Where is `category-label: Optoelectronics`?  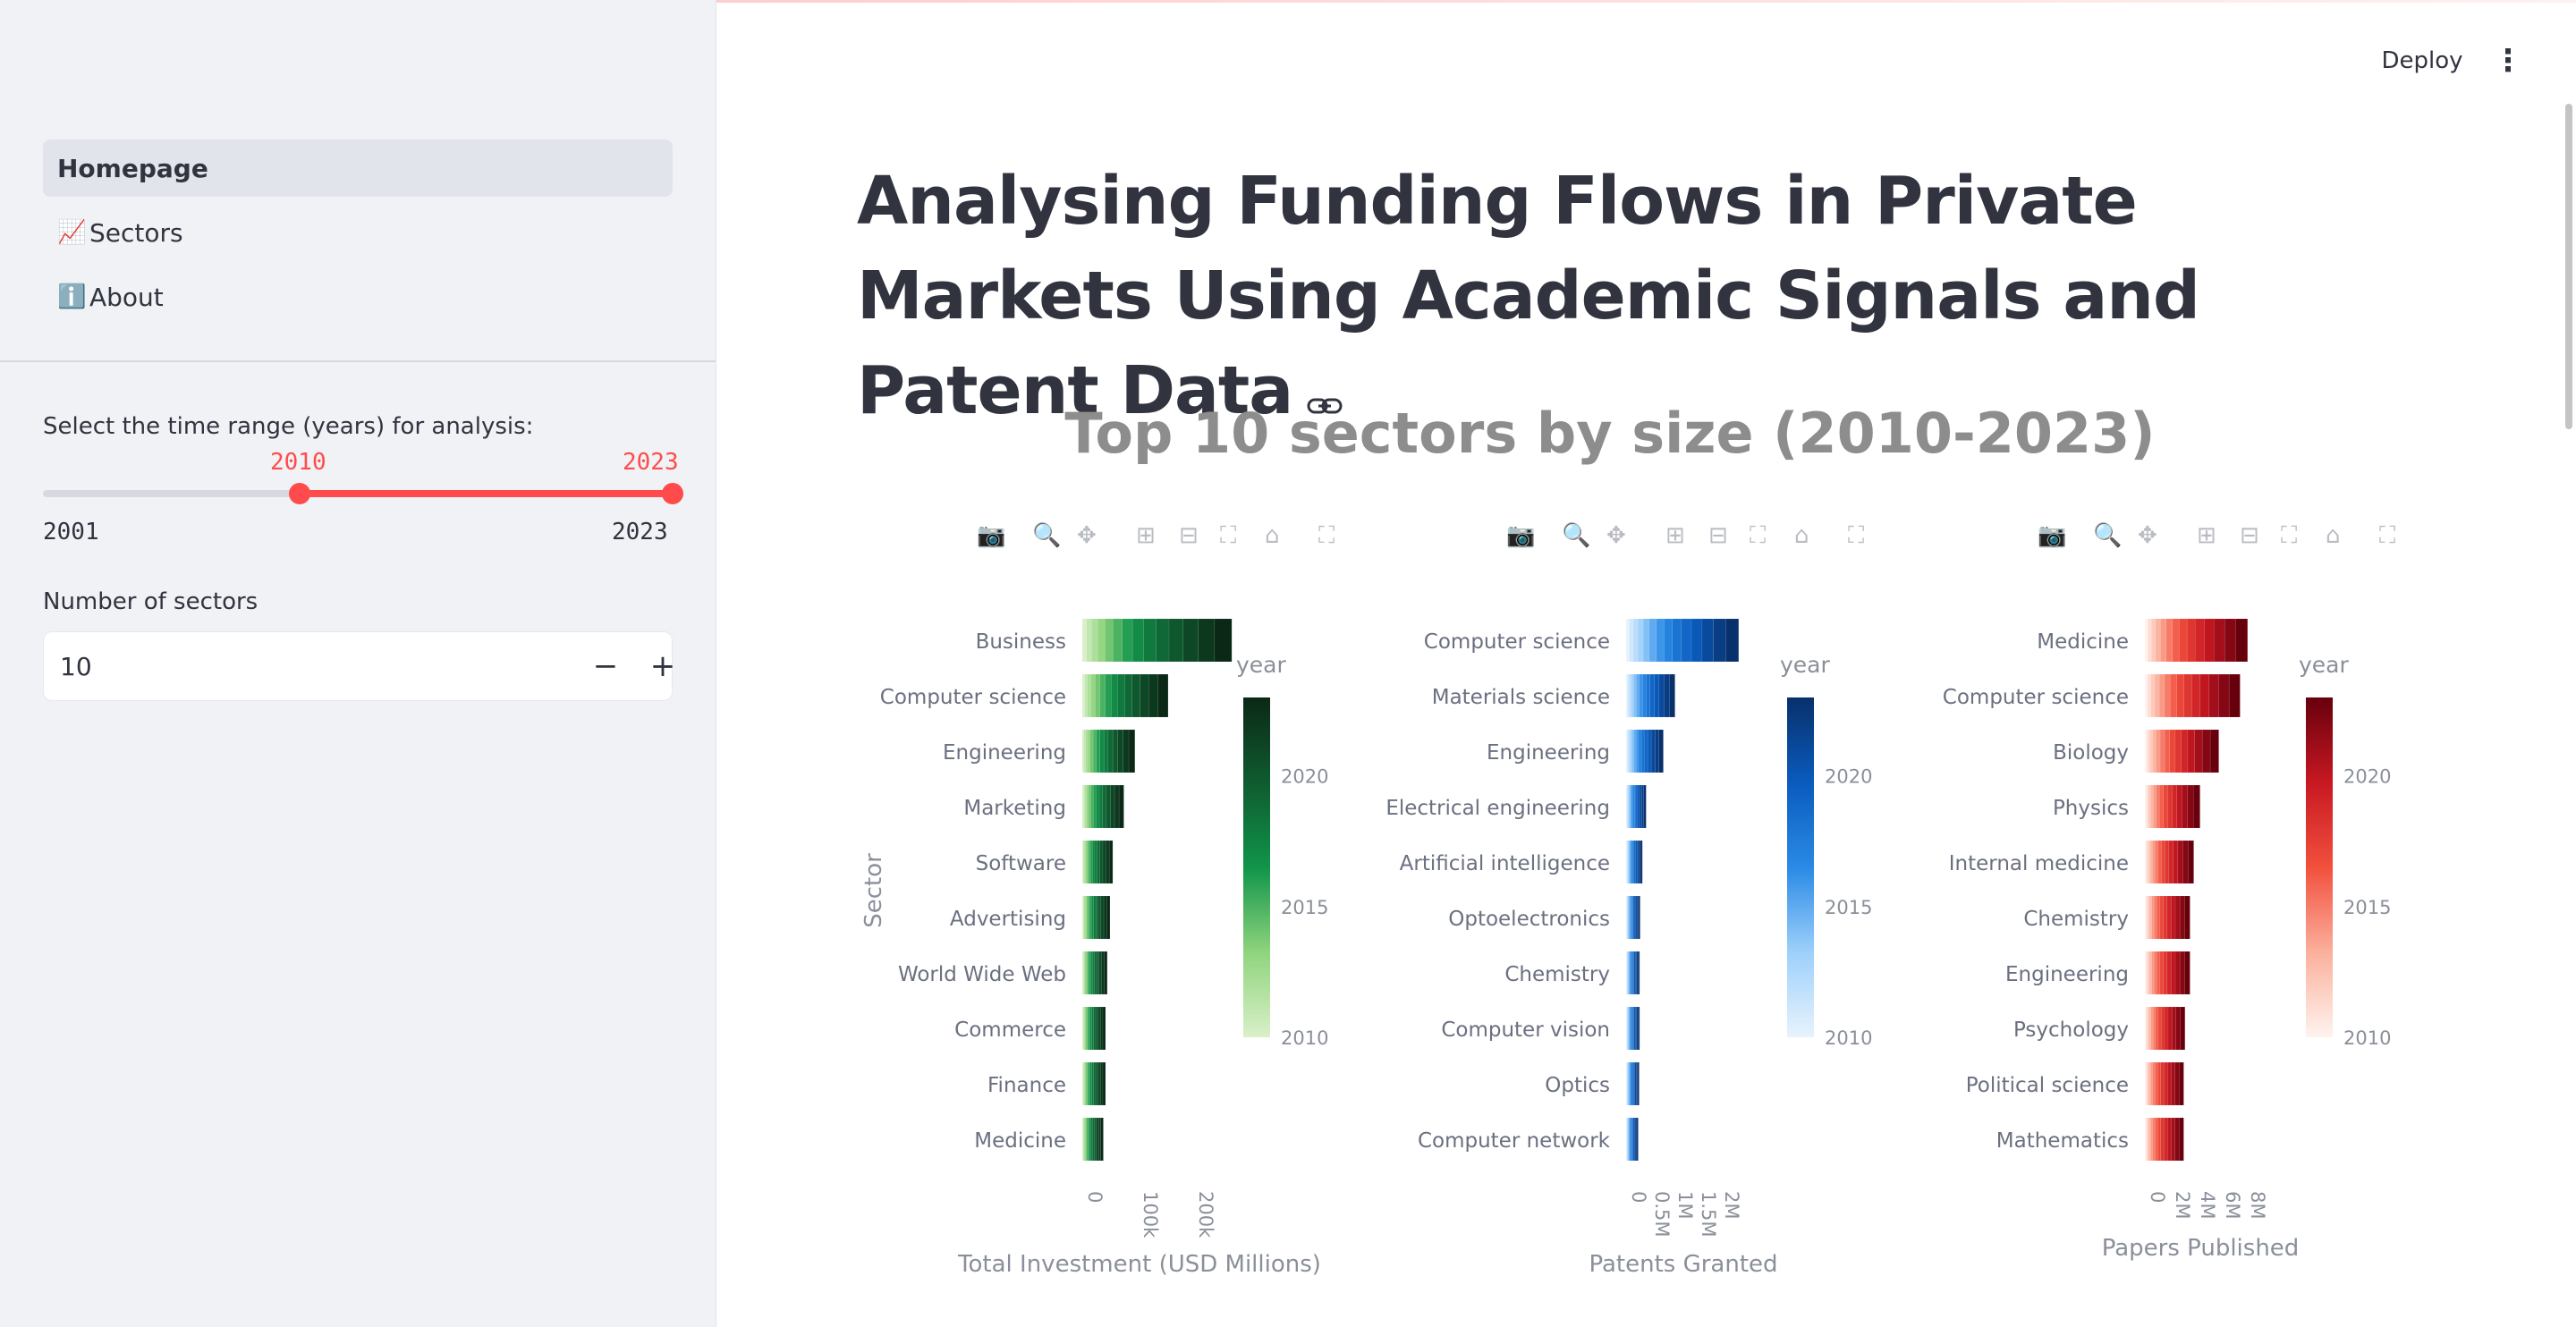
category-label: Optoelectronics is located at coordinates (1529, 919).